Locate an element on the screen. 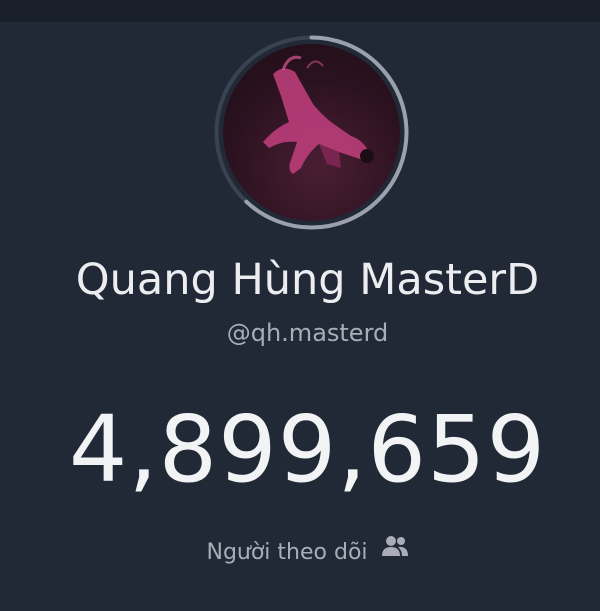 Image resolution: width=600 pixels, height=611 pixels. follower-label-row: Người theo dõi is located at coordinates (300, 553).